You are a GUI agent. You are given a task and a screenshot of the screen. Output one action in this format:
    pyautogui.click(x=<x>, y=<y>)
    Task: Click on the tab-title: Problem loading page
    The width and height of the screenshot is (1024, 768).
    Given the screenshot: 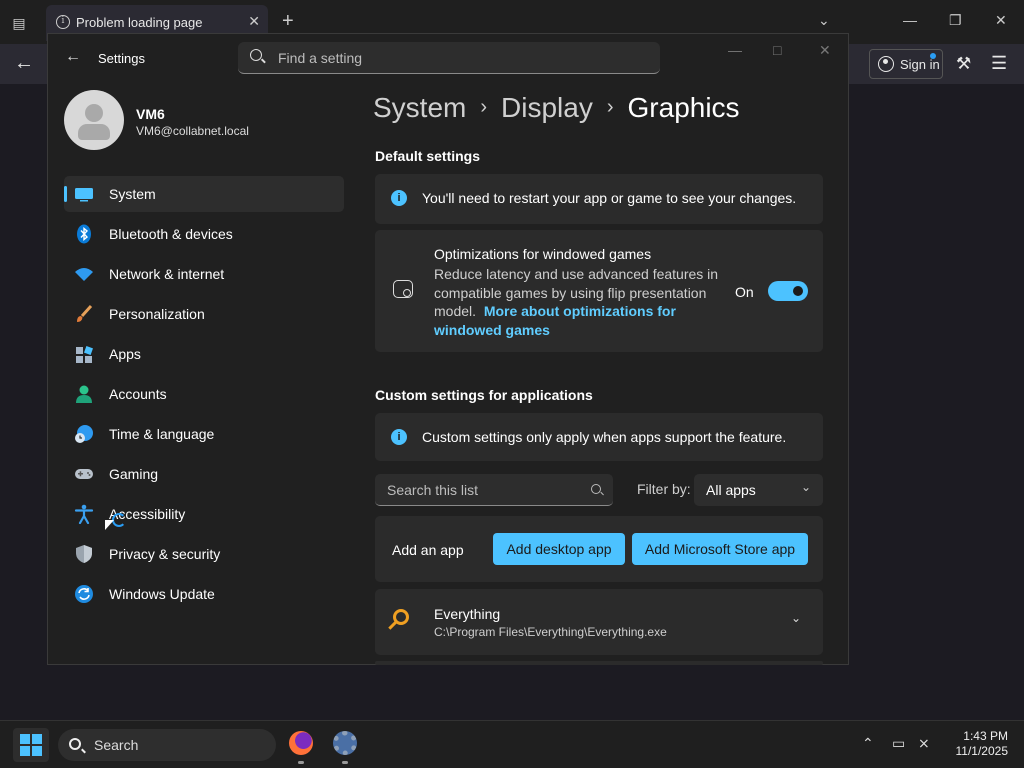 What is the action you would take?
    pyautogui.click(x=139, y=22)
    